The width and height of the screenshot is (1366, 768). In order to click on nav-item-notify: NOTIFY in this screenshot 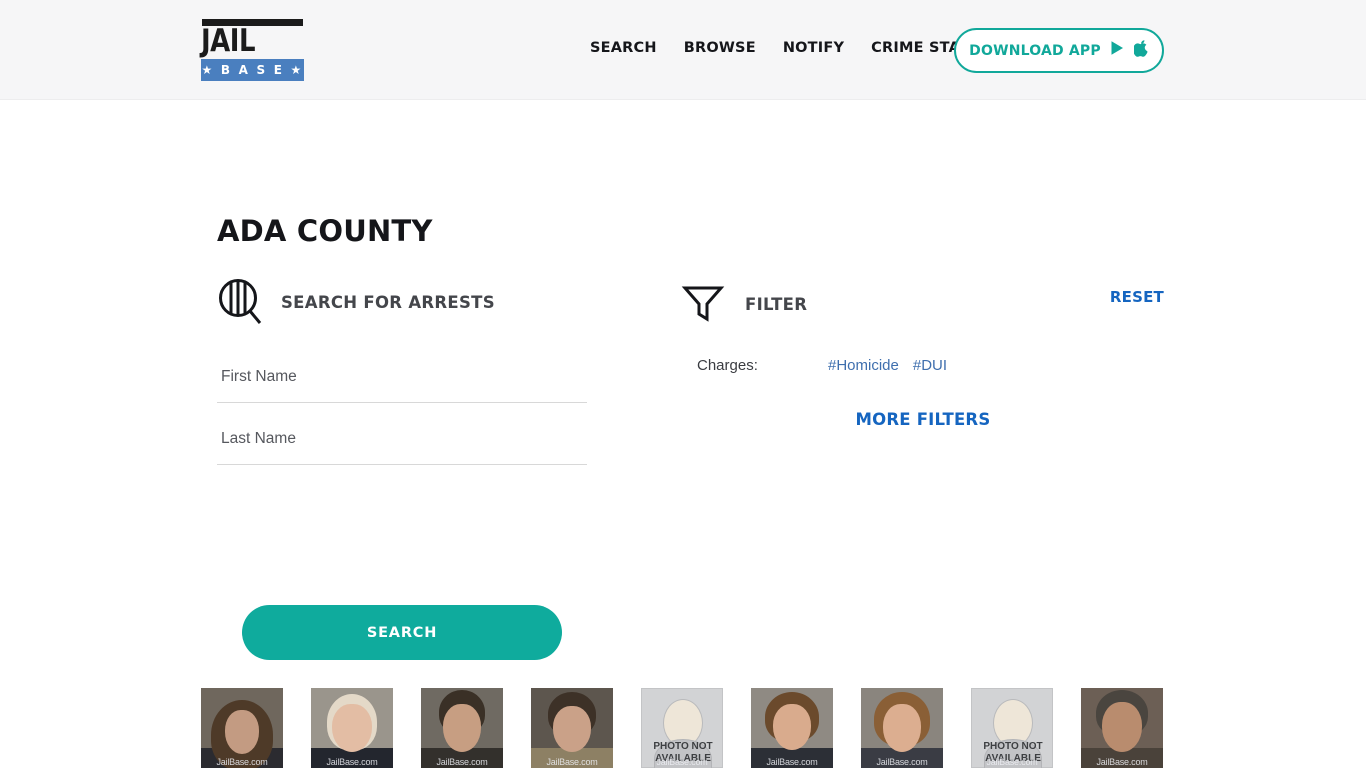, I will do `click(813, 48)`.